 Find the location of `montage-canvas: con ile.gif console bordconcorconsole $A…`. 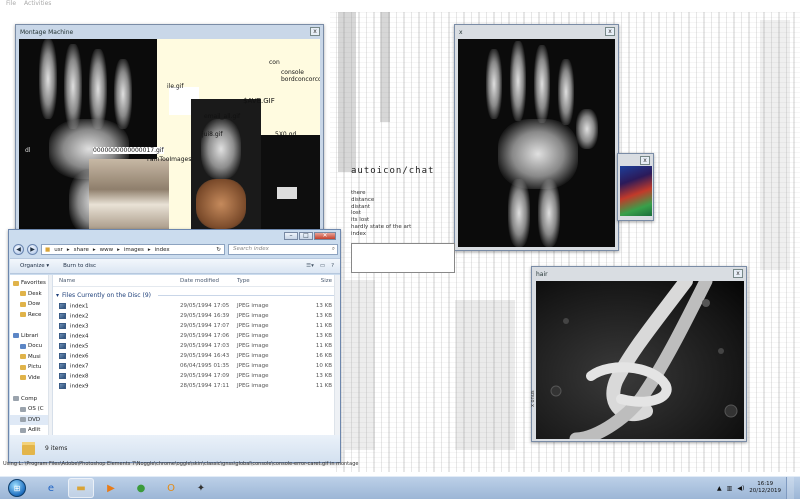

montage-canvas: con ile.gif console bordconcorconsole $A… is located at coordinates (169, 137).